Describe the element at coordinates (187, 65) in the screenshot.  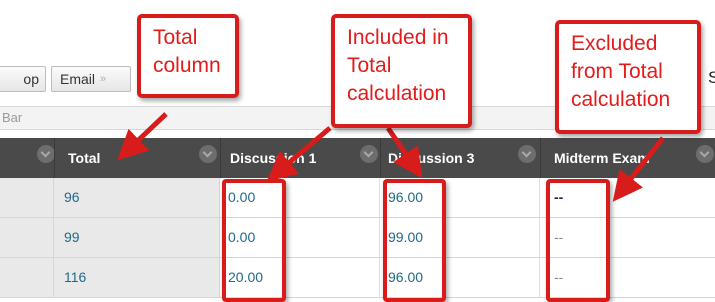
I see `callout-line: column` at that location.